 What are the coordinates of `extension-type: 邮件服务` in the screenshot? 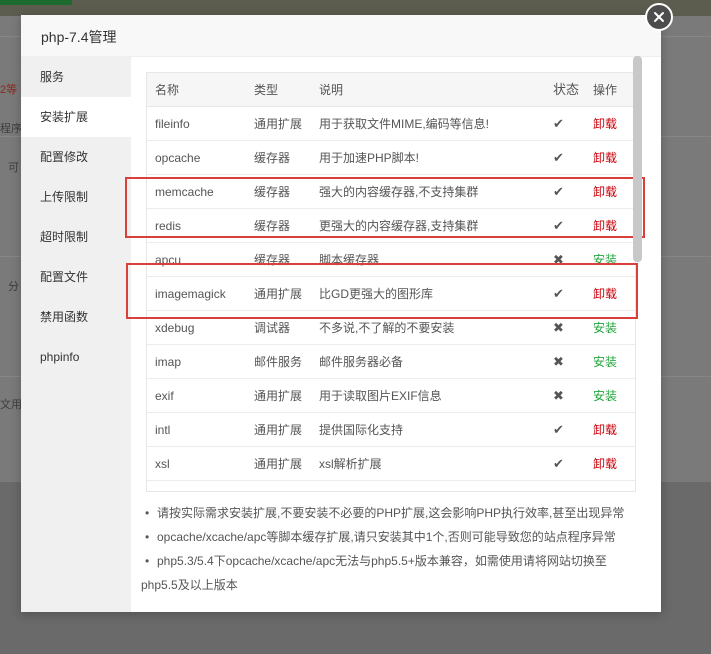 It's located at (278, 362).